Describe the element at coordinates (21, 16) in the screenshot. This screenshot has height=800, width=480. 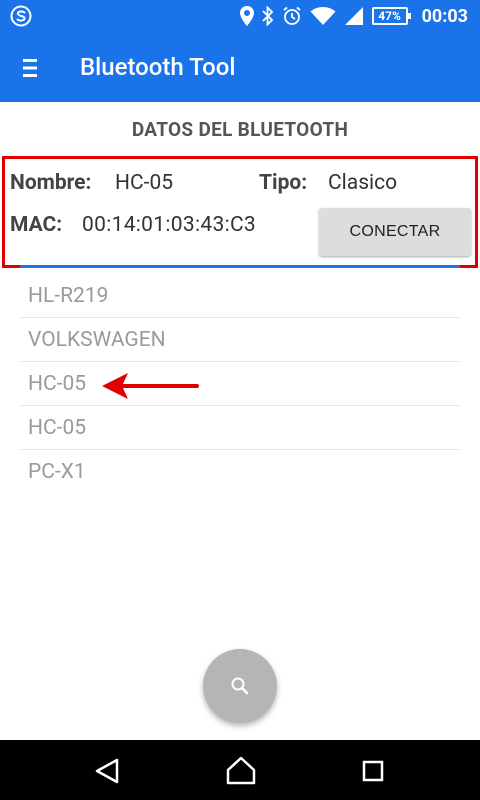
I see `app-s-logo-icon` at that location.